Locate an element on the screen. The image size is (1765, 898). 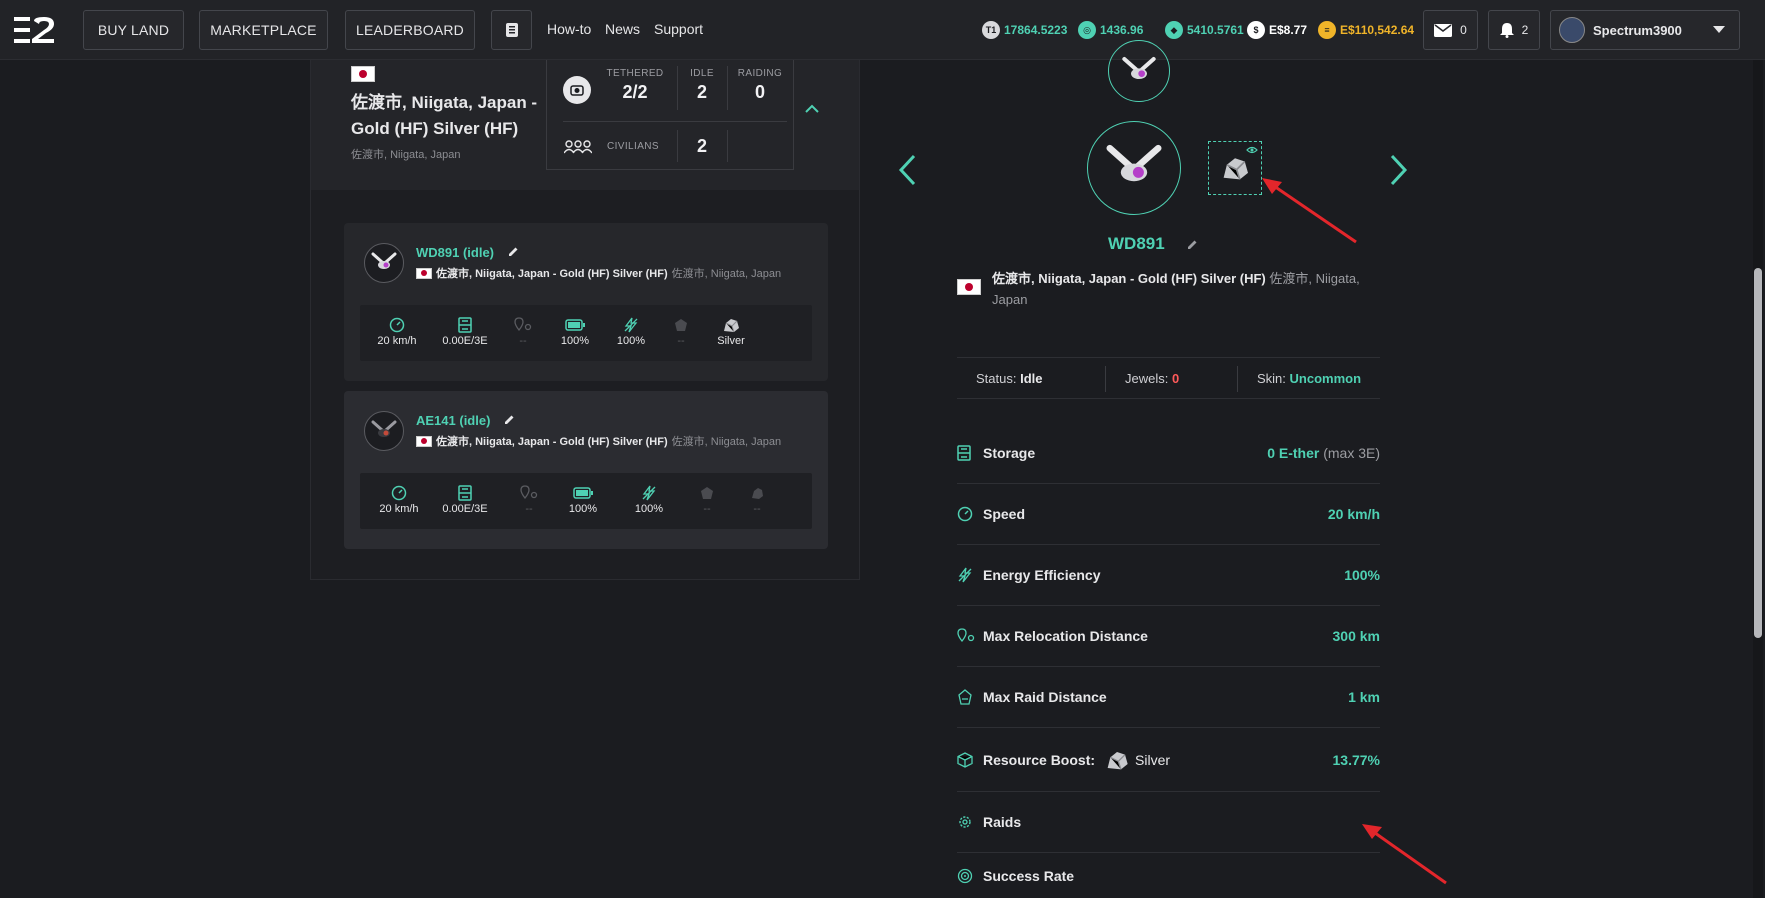
mail-icon is located at coordinates (1443, 30).